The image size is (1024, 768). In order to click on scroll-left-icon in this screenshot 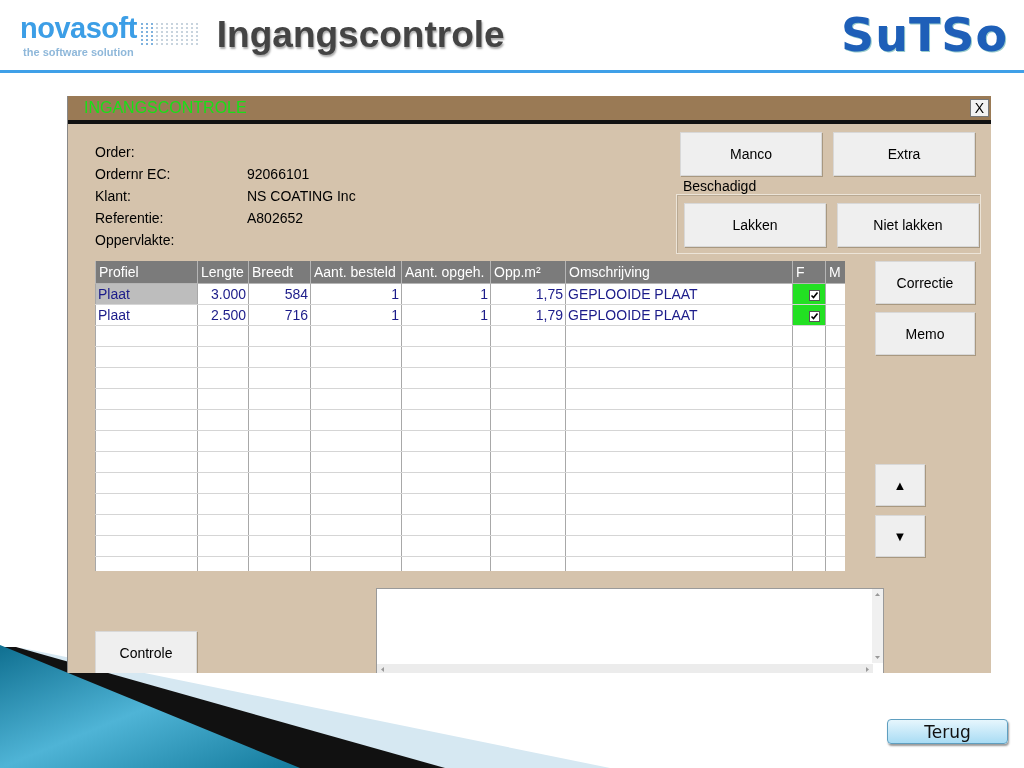, I will do `click(382, 669)`.